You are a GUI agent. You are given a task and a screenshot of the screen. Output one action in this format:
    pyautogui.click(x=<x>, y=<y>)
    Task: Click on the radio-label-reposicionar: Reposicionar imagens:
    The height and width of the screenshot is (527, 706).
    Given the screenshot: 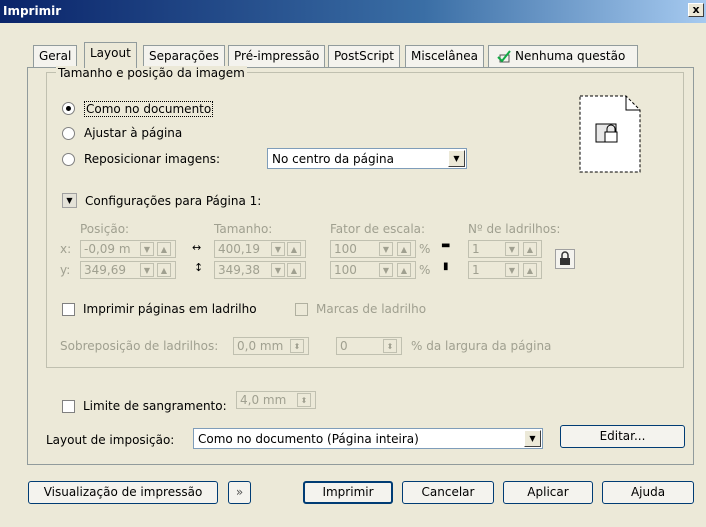 What is the action you would take?
    pyautogui.click(x=152, y=159)
    